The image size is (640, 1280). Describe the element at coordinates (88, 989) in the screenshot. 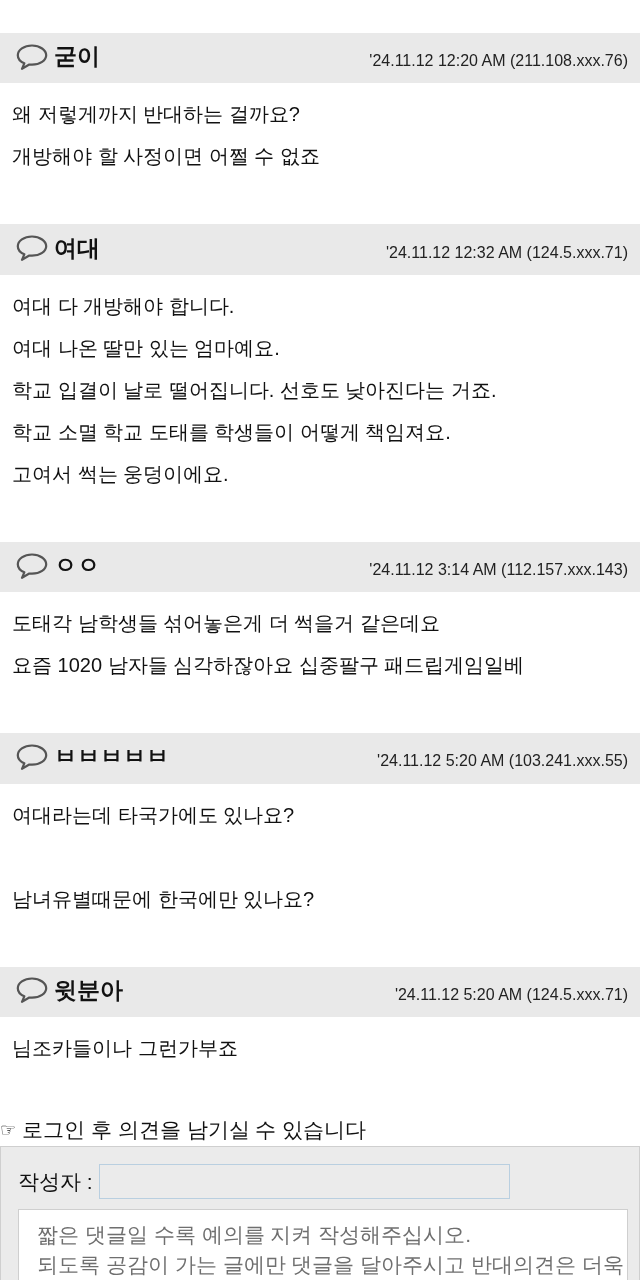

I see `comment-author: 윗분아` at that location.